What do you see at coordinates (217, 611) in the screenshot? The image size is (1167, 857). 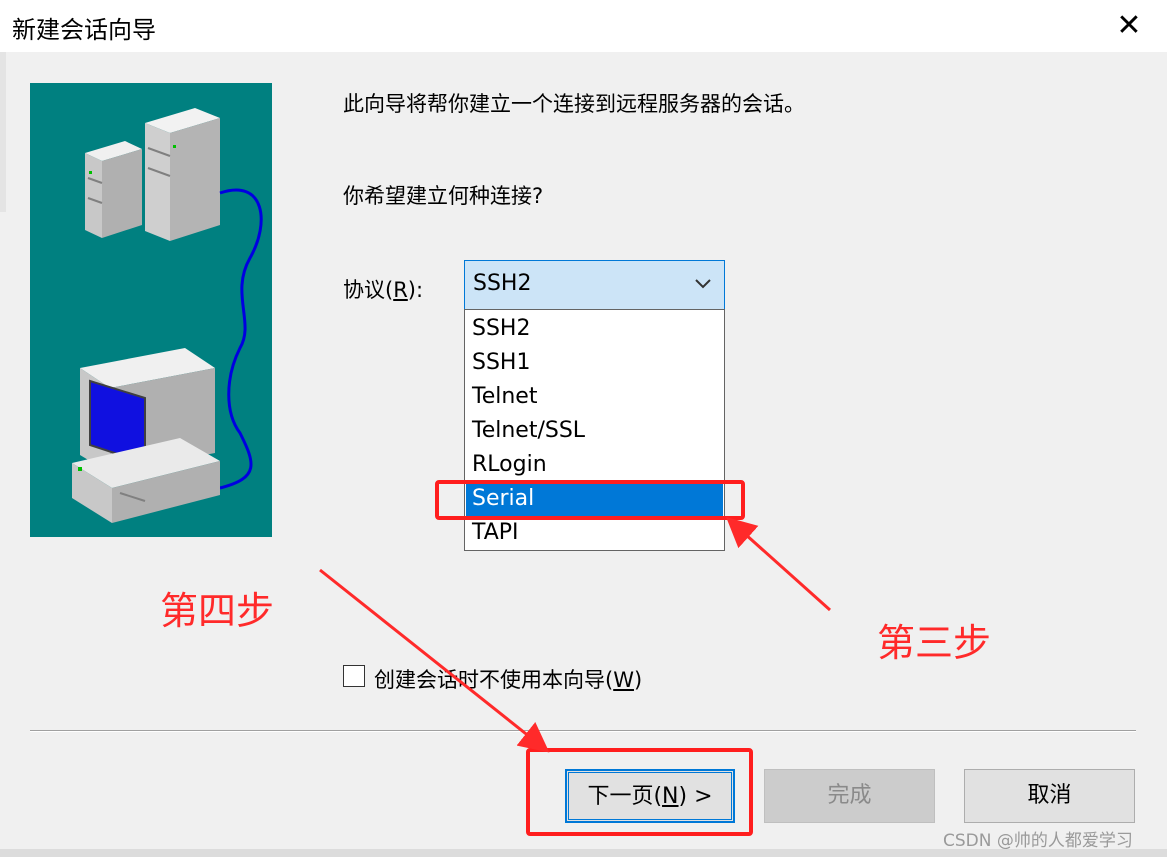 I see `step4-annotation: 第四步` at bounding box center [217, 611].